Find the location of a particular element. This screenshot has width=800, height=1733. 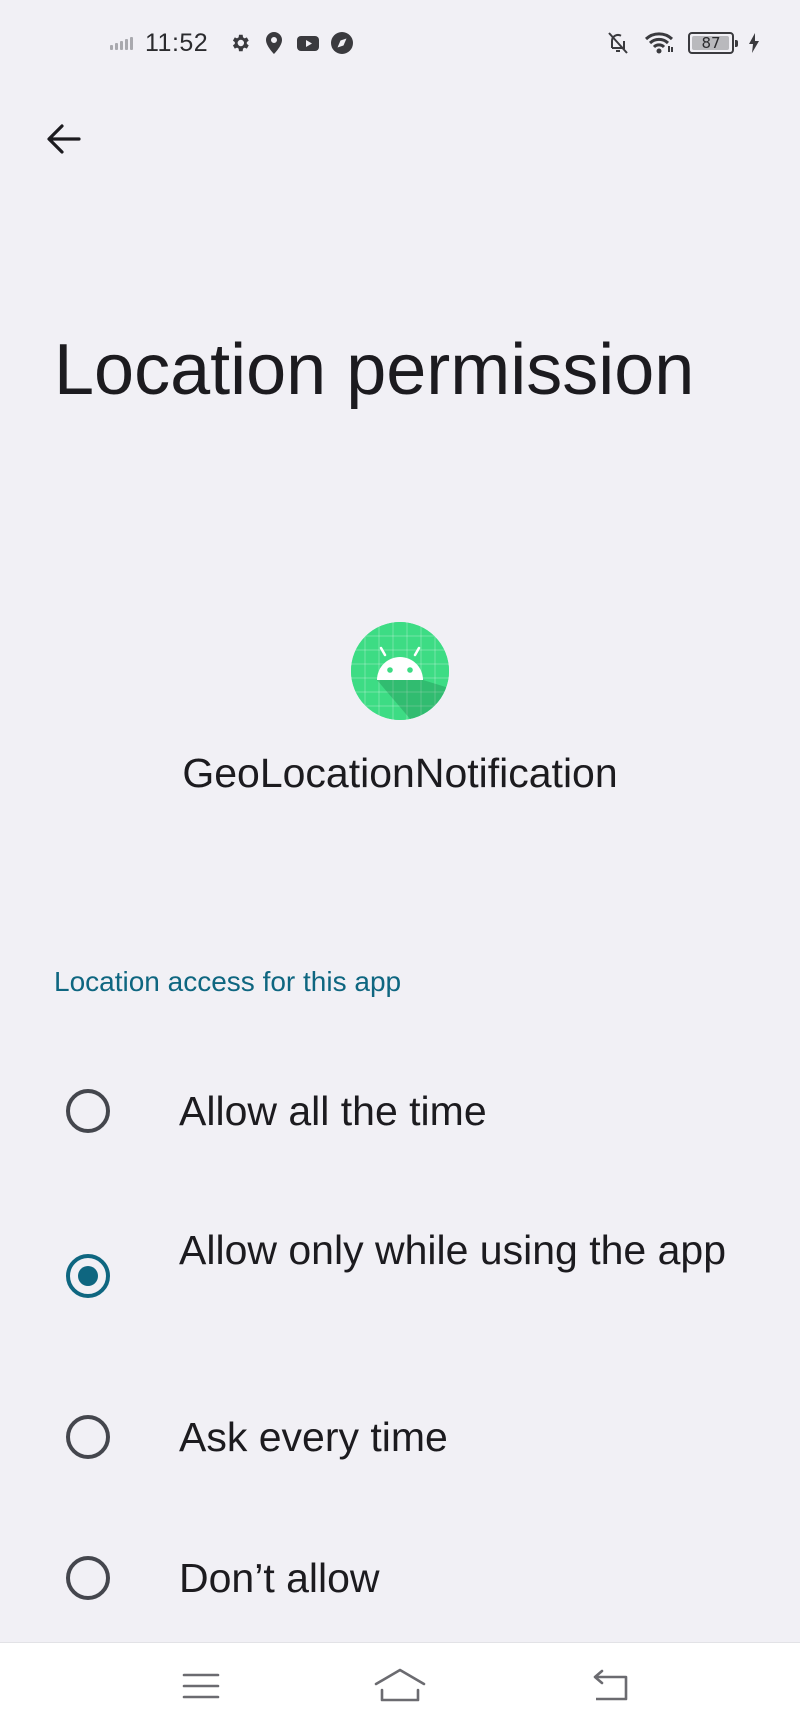

back-nav-icon is located at coordinates (610, 1685).